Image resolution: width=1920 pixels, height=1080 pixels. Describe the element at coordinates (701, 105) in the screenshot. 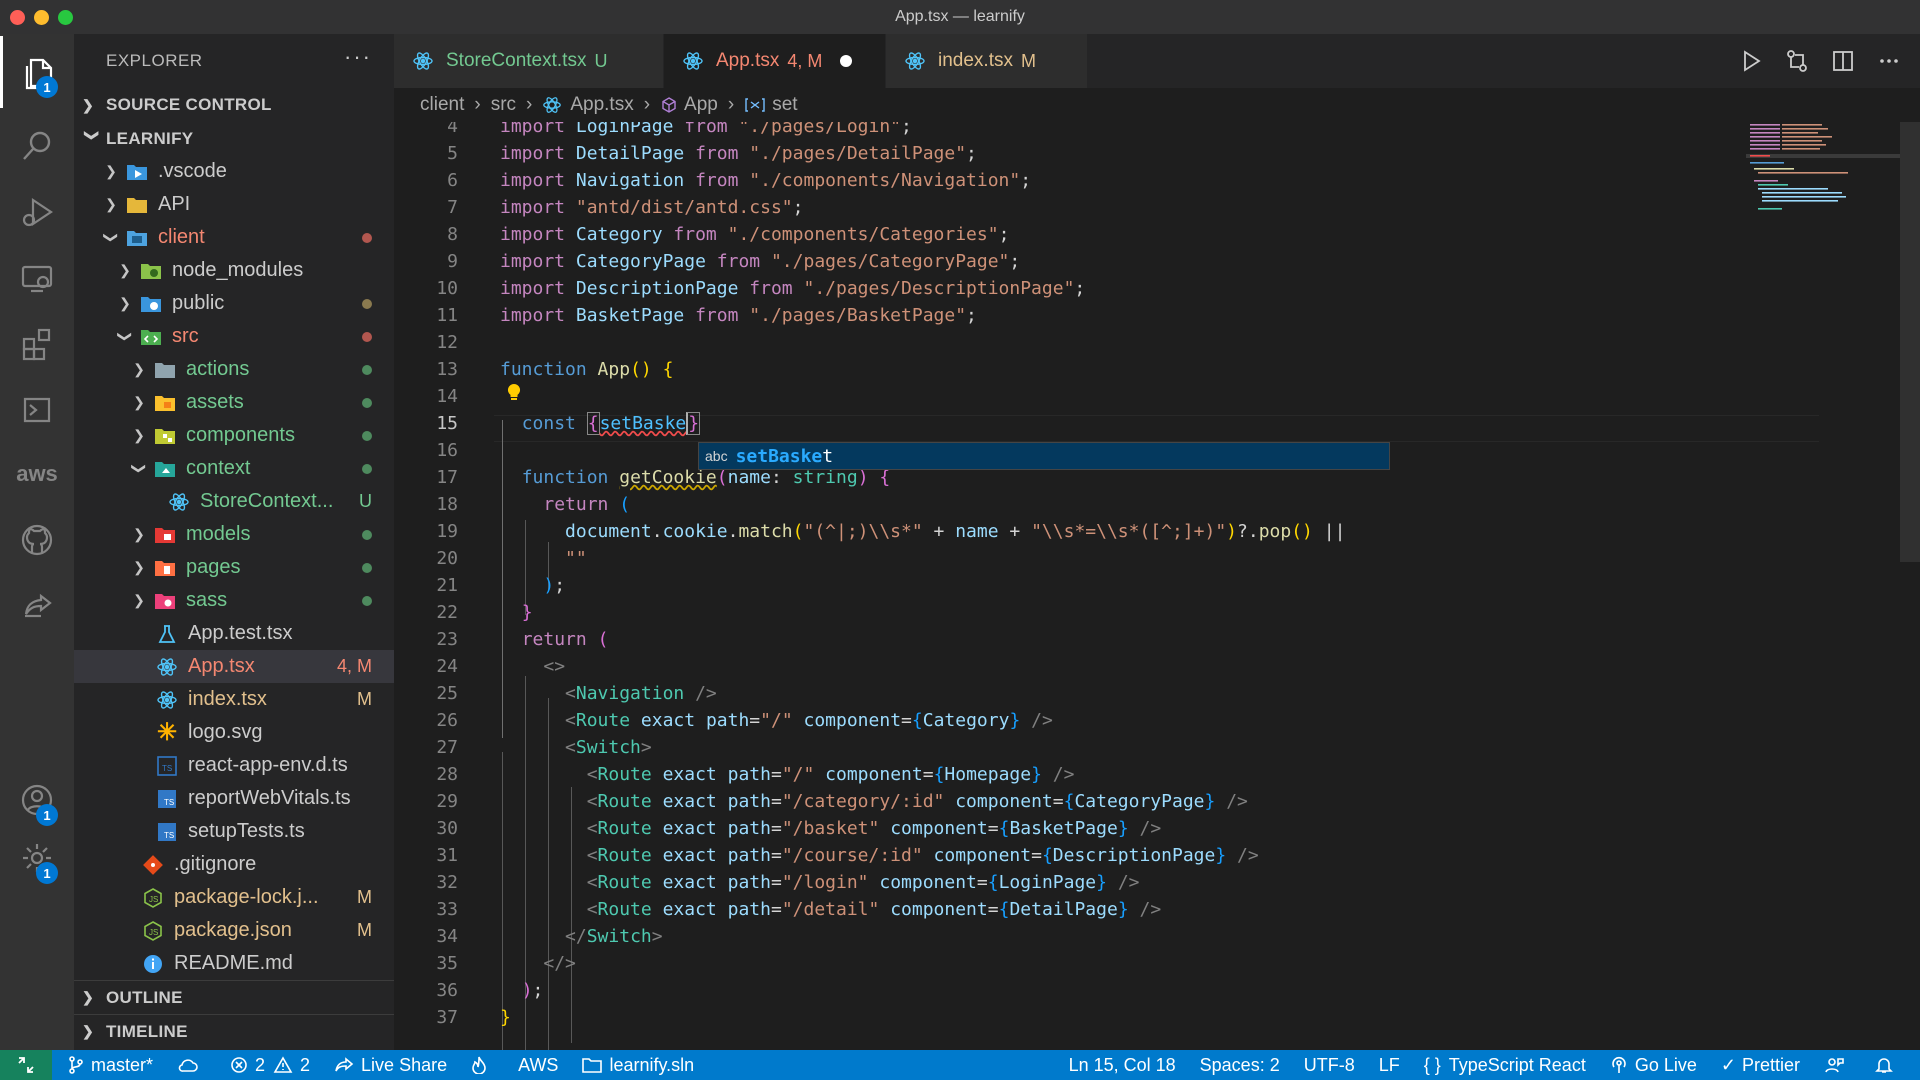

I see `breadcrumb-function: App` at that location.